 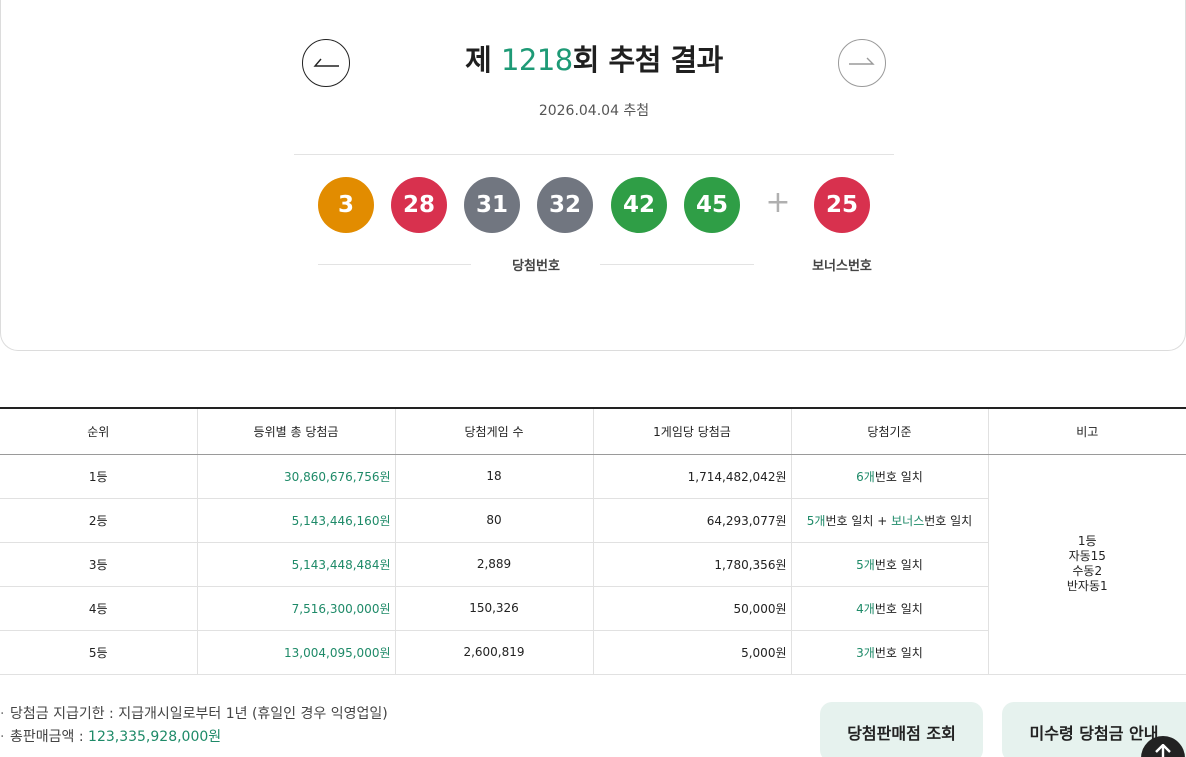 I want to click on winning-games-cell: 150,326, so click(x=494, y=608).